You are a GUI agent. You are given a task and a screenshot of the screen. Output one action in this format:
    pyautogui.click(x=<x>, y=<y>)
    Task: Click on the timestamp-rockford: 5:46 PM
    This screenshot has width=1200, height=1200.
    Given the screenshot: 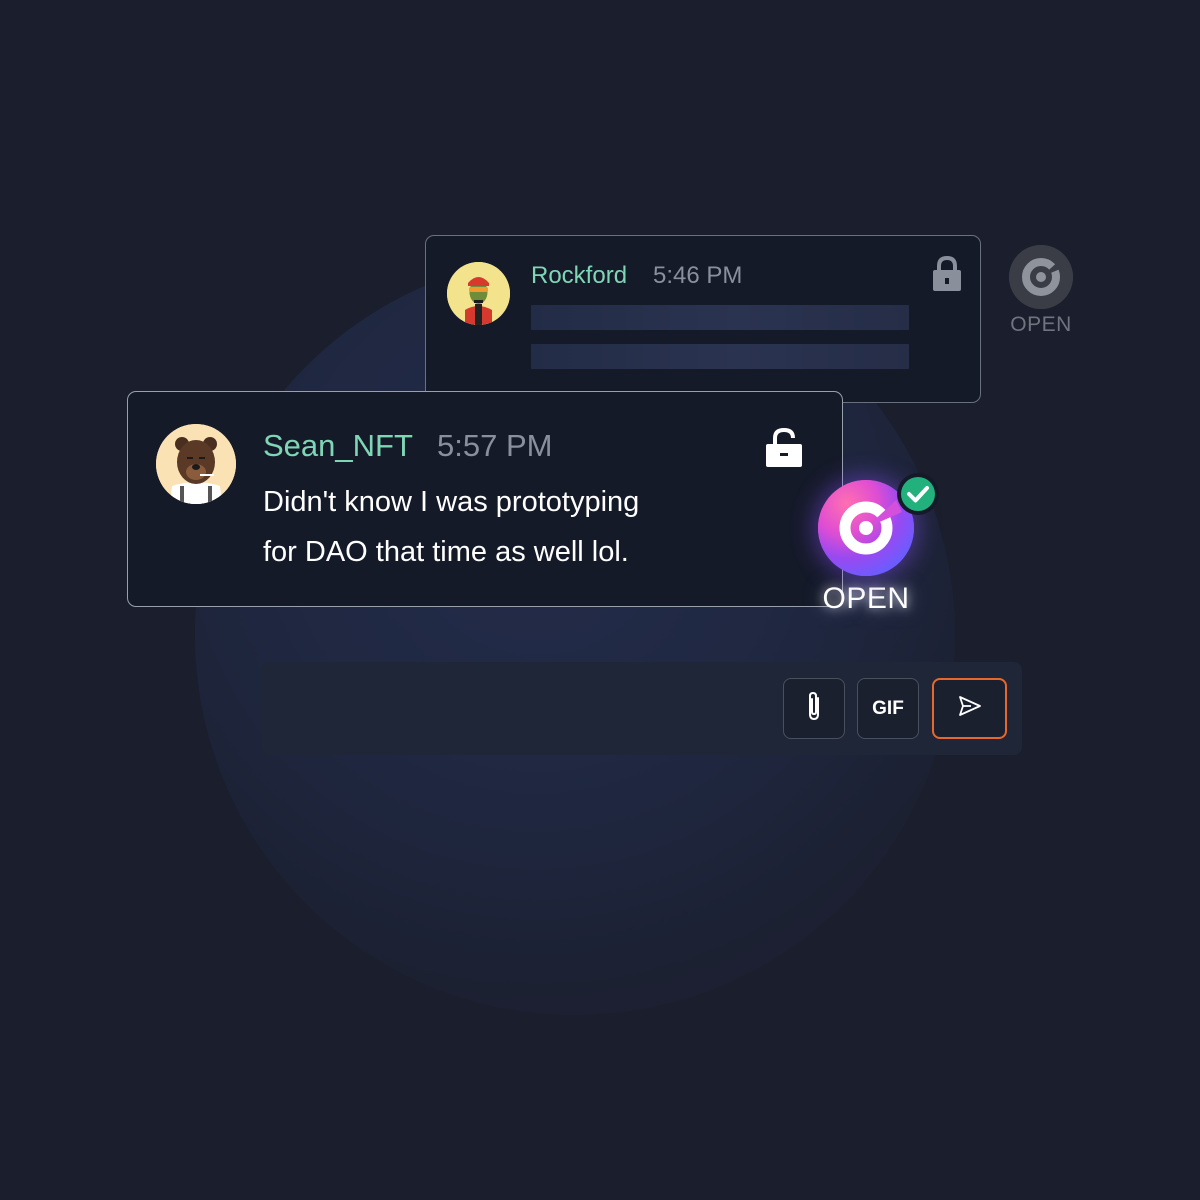 What is the action you would take?
    pyautogui.click(x=698, y=275)
    